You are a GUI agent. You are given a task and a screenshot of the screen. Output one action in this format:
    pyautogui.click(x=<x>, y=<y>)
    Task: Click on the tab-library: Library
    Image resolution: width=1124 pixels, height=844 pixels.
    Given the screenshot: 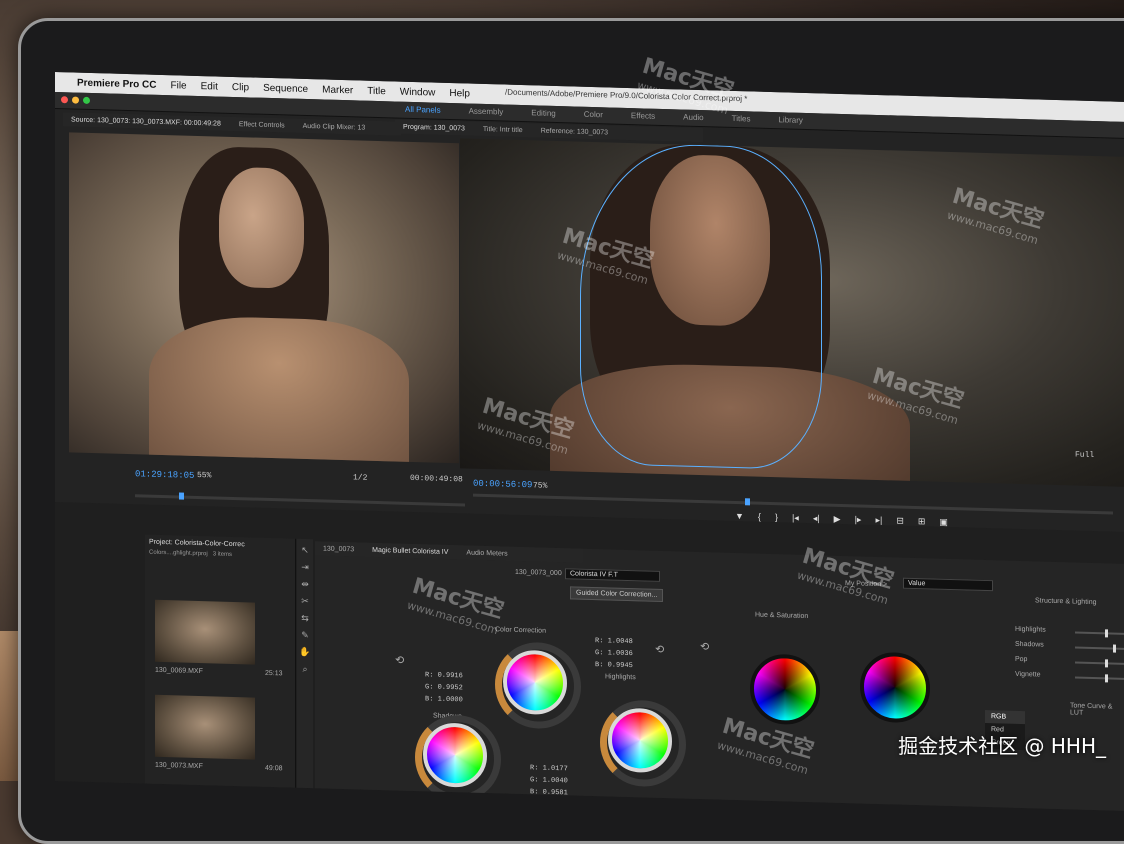 What is the action you would take?
    pyautogui.click(x=790, y=120)
    